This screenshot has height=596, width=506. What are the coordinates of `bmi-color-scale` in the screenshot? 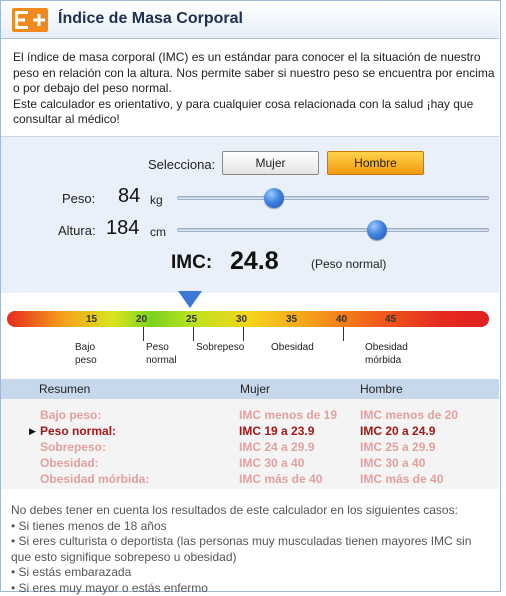 It's located at (248, 319).